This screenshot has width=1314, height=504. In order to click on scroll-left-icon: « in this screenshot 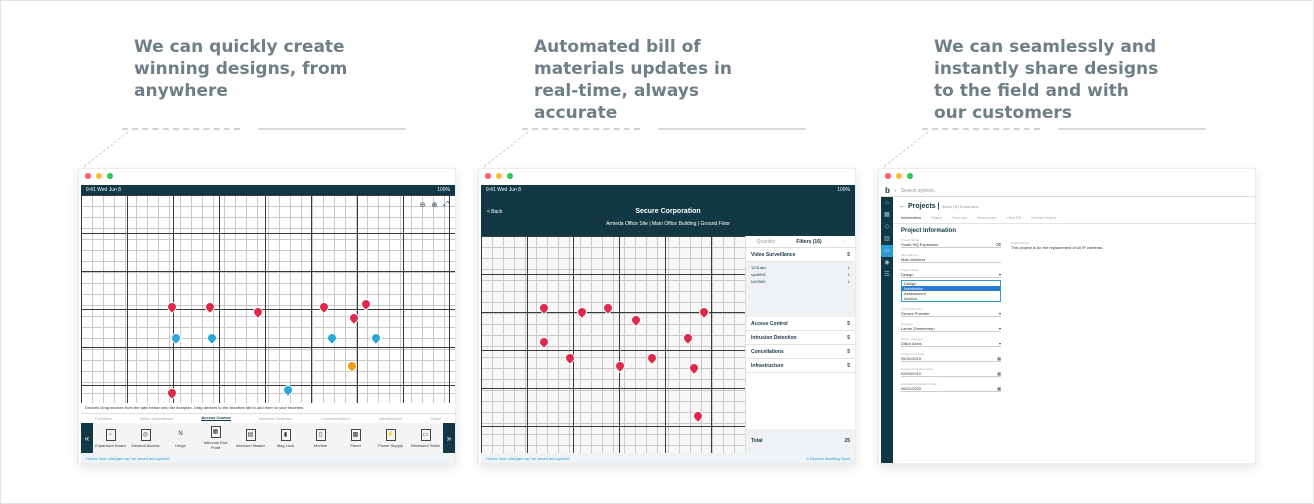, I will do `click(87, 438)`.